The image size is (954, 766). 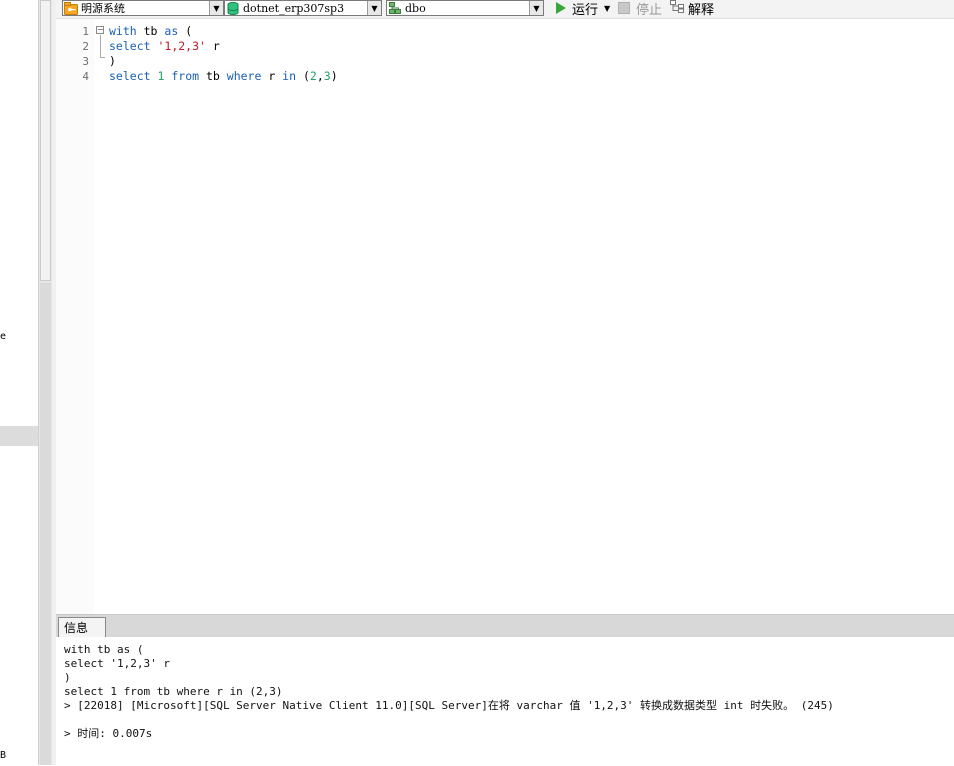 What do you see at coordinates (173, 691) in the screenshot?
I see `message-line: select 1 from tb where r in (2,3)` at bounding box center [173, 691].